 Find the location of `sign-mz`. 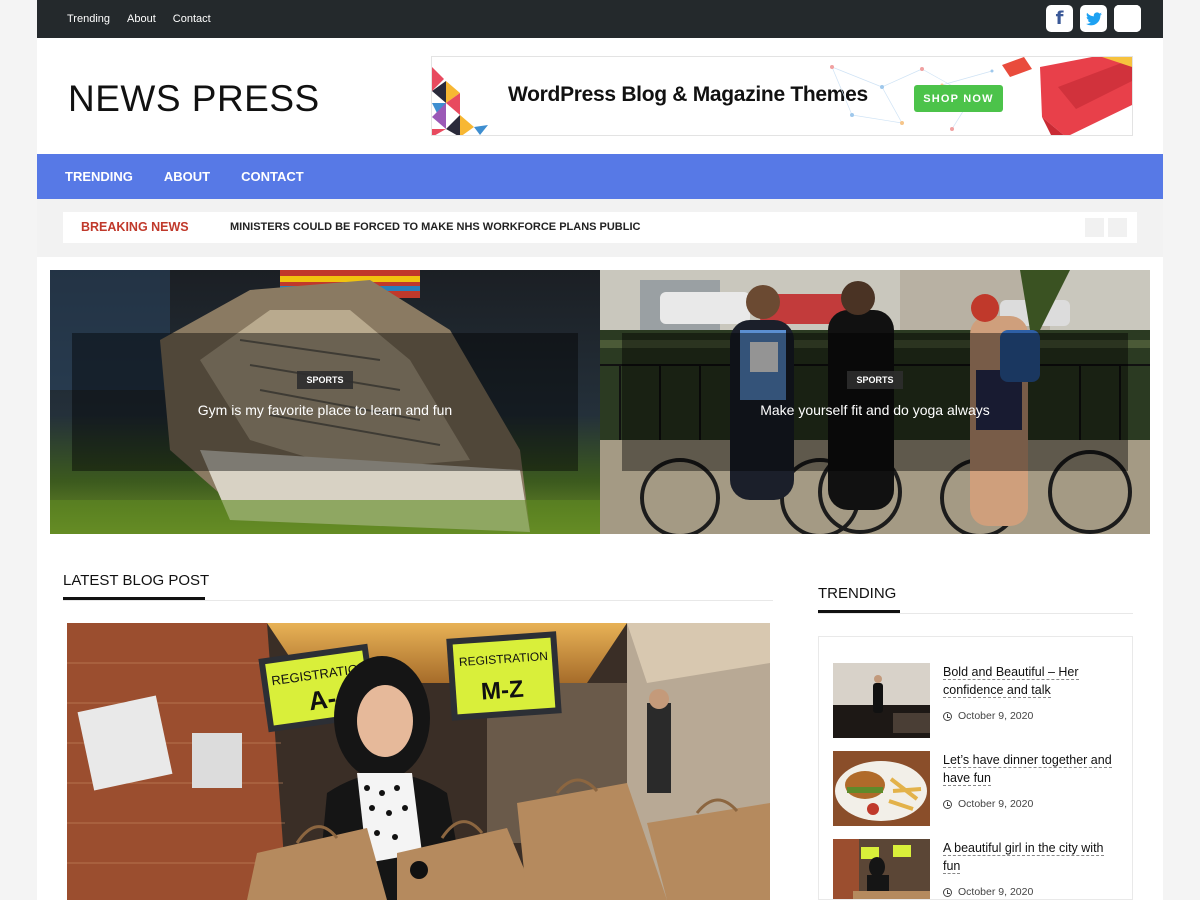

sign-mz is located at coordinates (504, 676).